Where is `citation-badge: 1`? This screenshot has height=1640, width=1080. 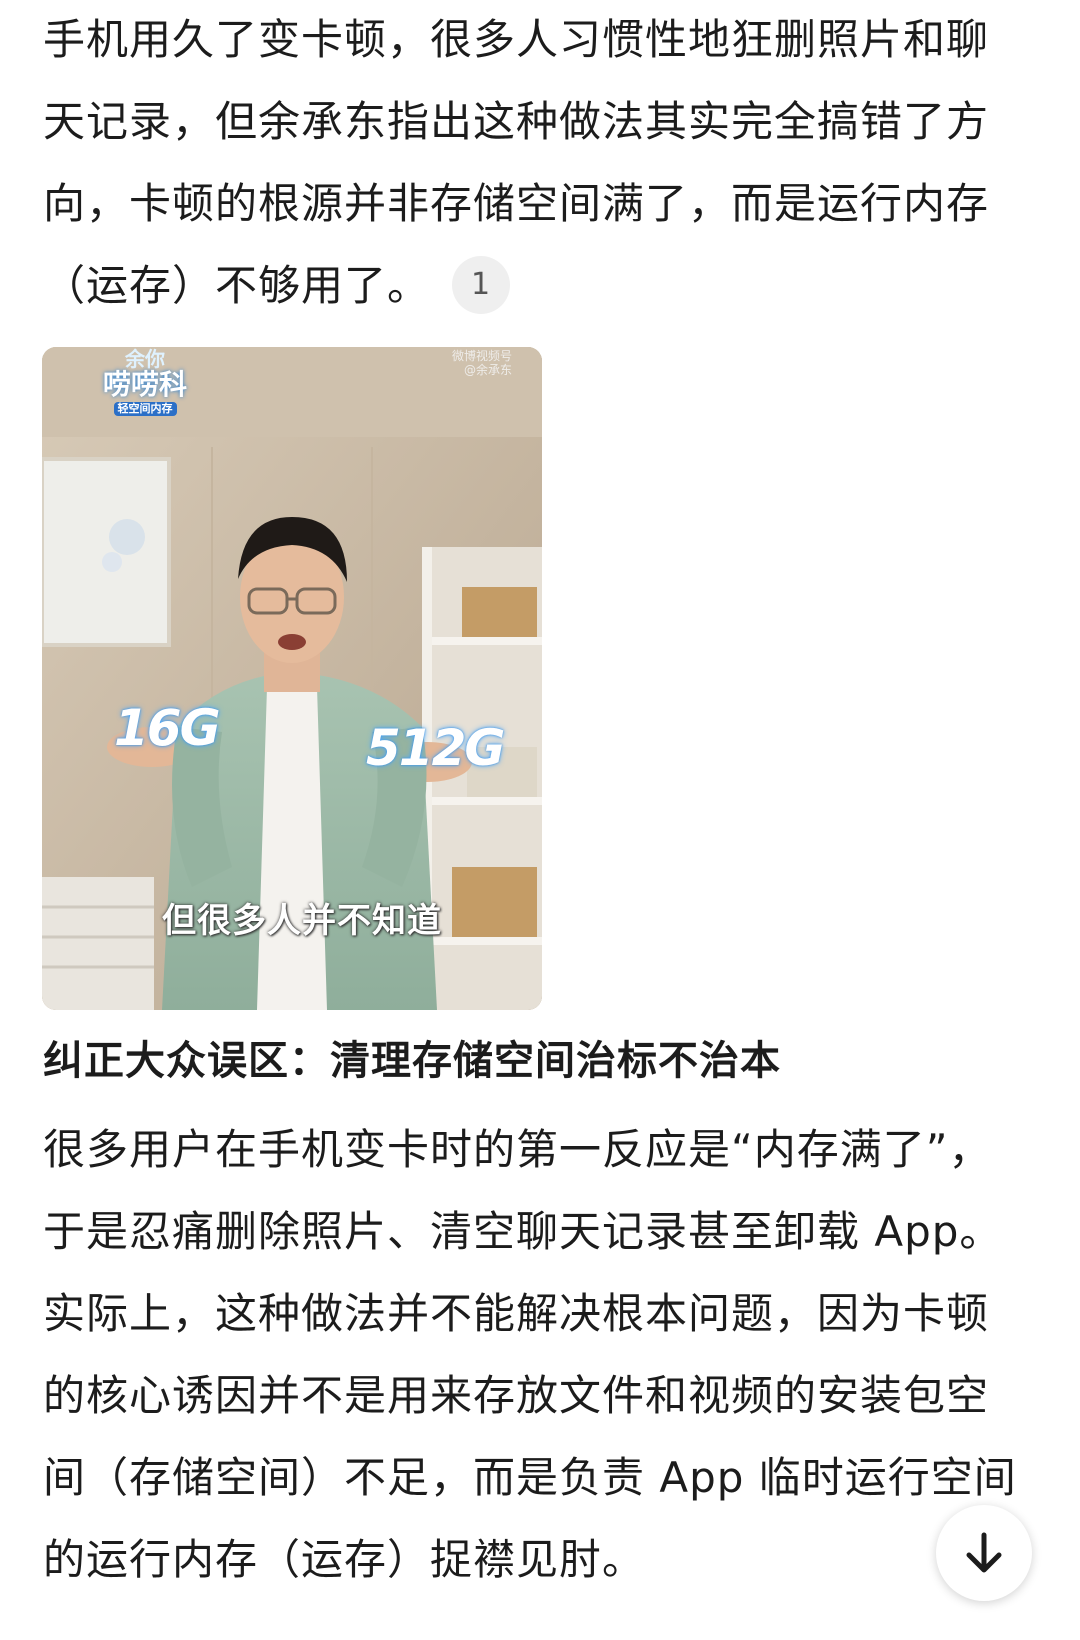
citation-badge: 1 is located at coordinates (481, 284).